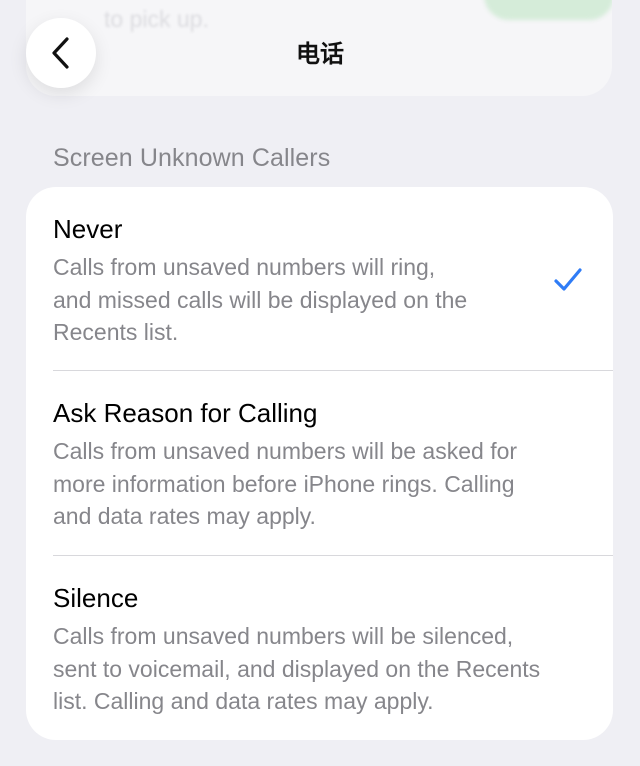  I want to click on checkmark-icon, so click(568, 282).